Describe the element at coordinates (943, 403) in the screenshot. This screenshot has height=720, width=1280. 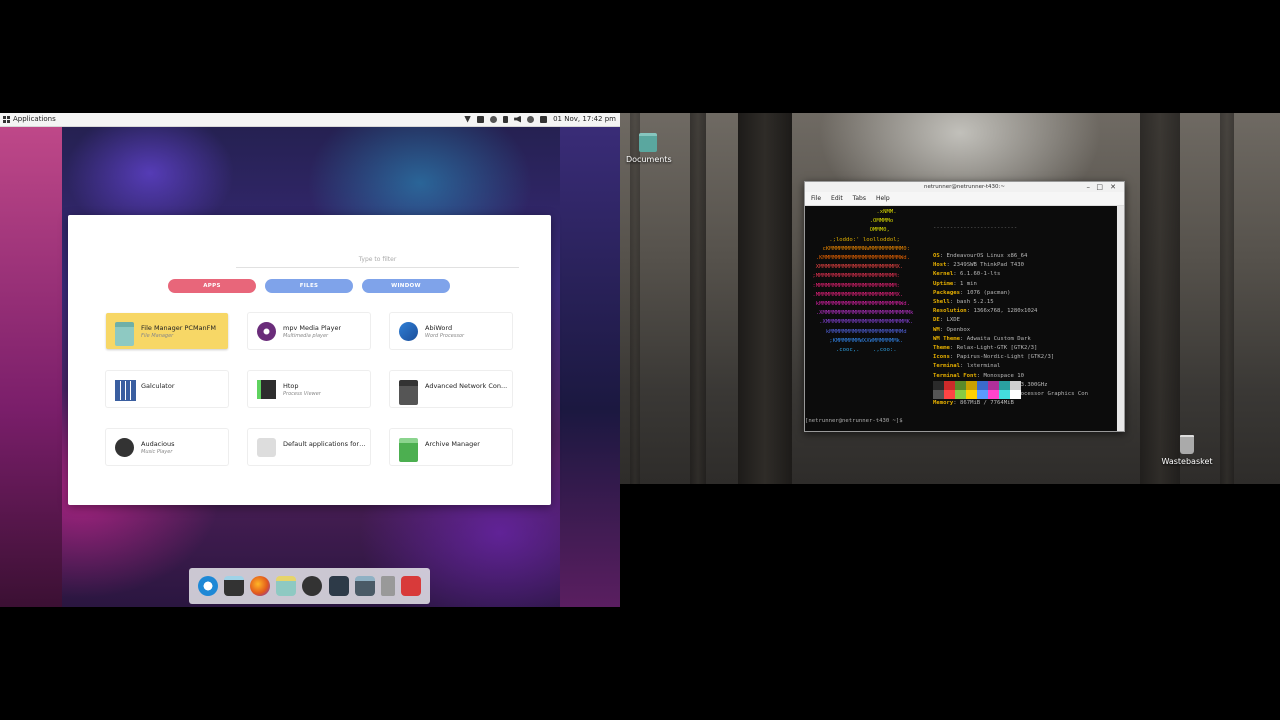
I see `info-key: Memory` at that location.